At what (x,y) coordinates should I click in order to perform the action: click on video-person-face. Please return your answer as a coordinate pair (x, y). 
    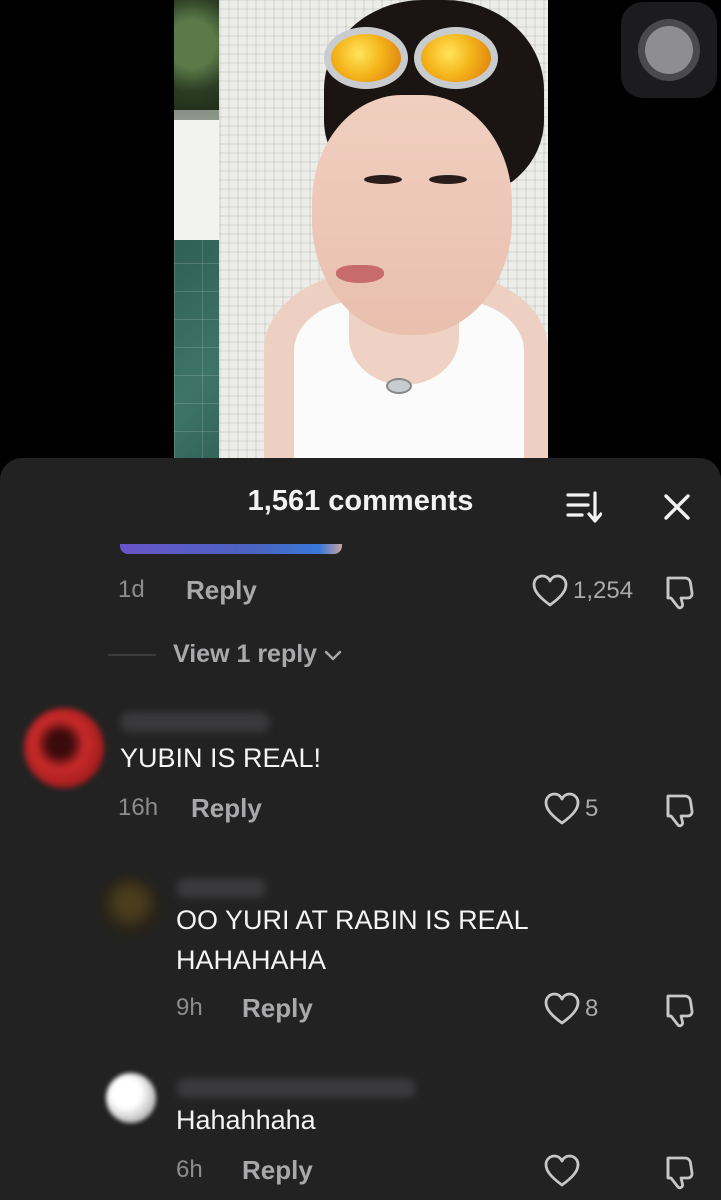
    Looking at the image, I should click on (412, 215).